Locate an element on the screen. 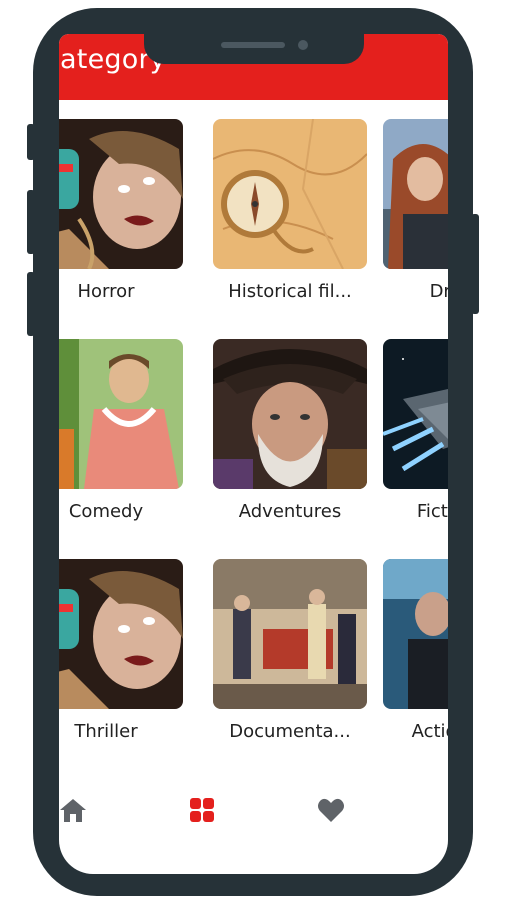 The image size is (506, 900). category-label: Comedy is located at coordinates (106, 511).